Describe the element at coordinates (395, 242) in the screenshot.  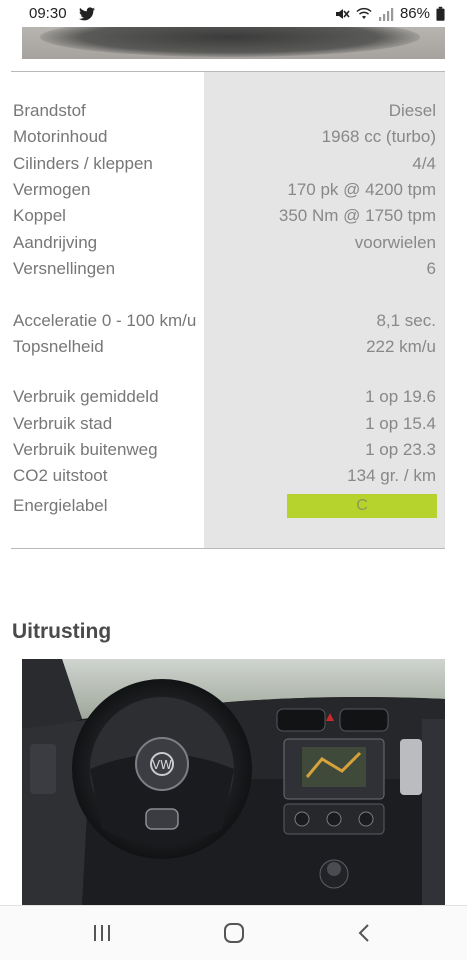
I see `spec-value: voorwielen` at that location.